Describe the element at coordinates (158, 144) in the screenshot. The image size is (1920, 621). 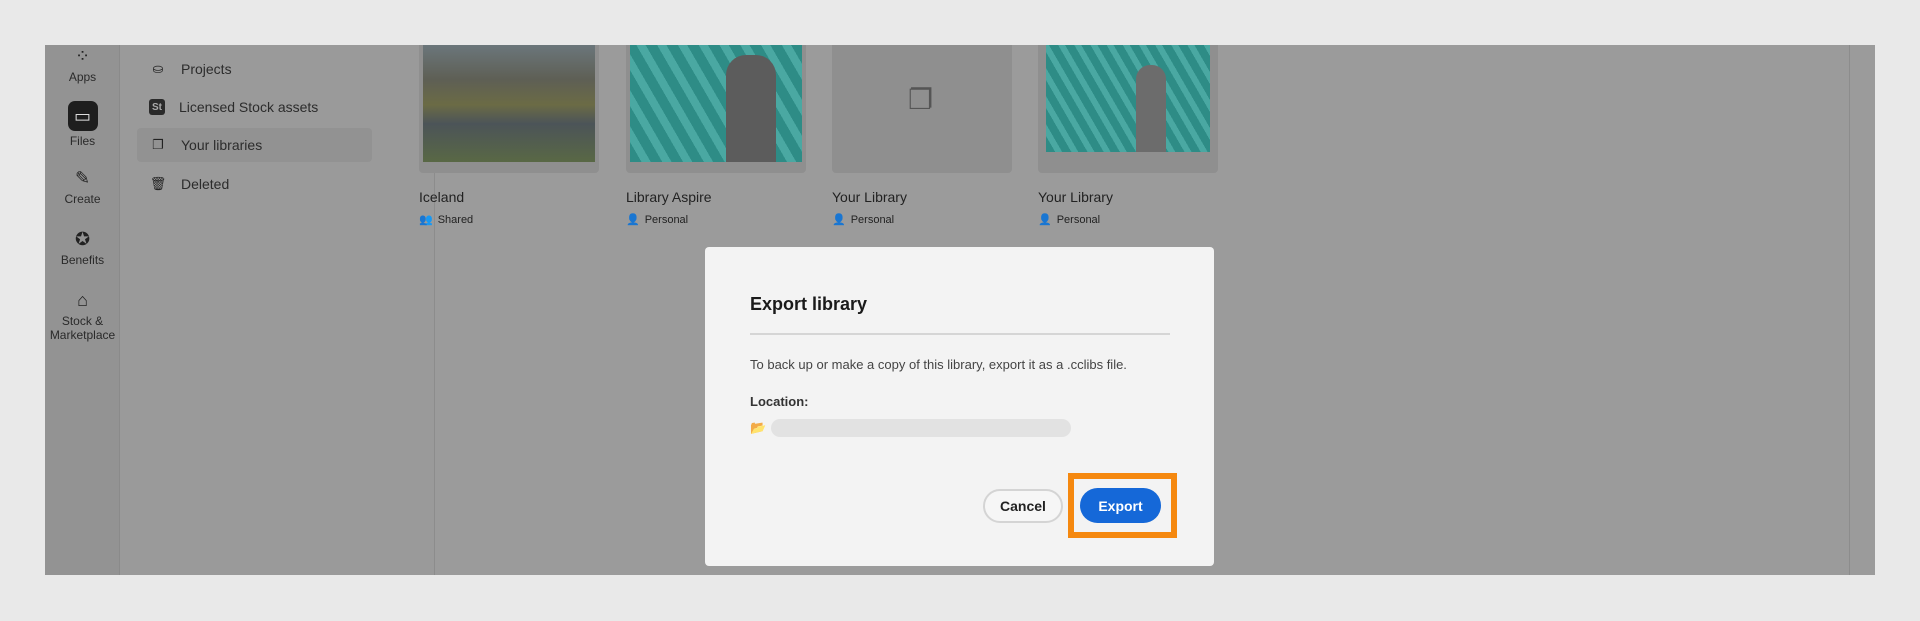
I see `library-icon: ❐` at that location.